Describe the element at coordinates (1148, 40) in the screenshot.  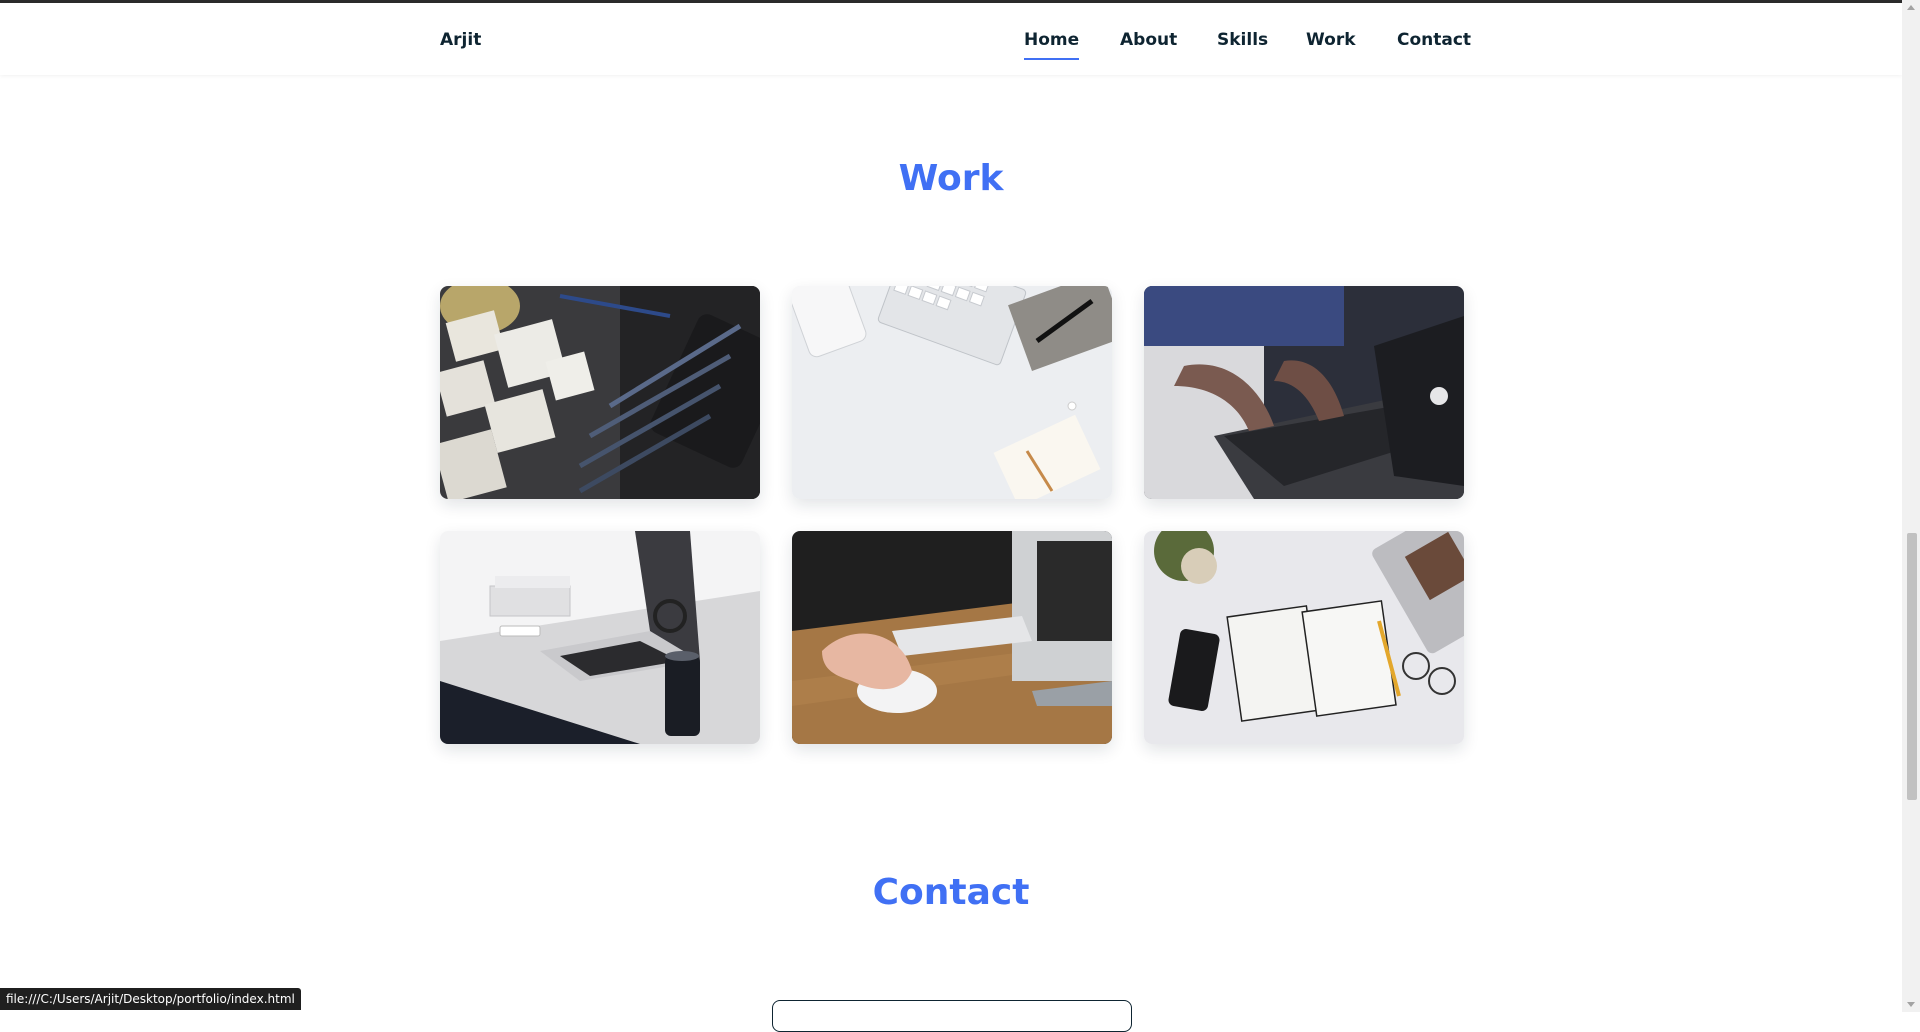
I see `nav-about: About` at that location.